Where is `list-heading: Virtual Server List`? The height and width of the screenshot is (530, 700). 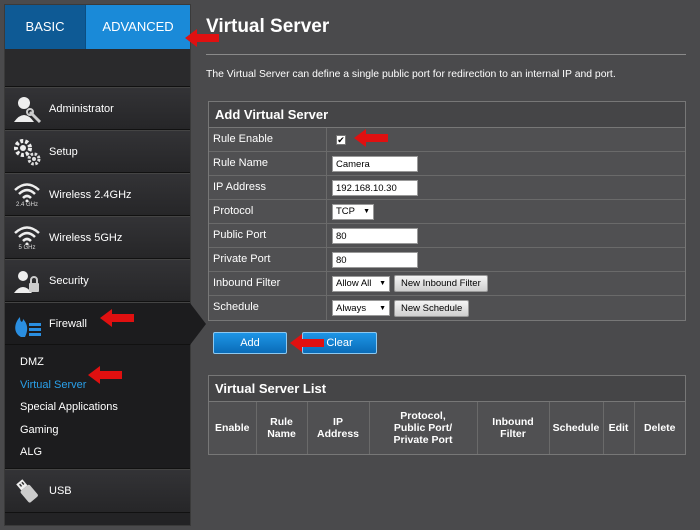
list-heading: Virtual Server List is located at coordinates (447, 389).